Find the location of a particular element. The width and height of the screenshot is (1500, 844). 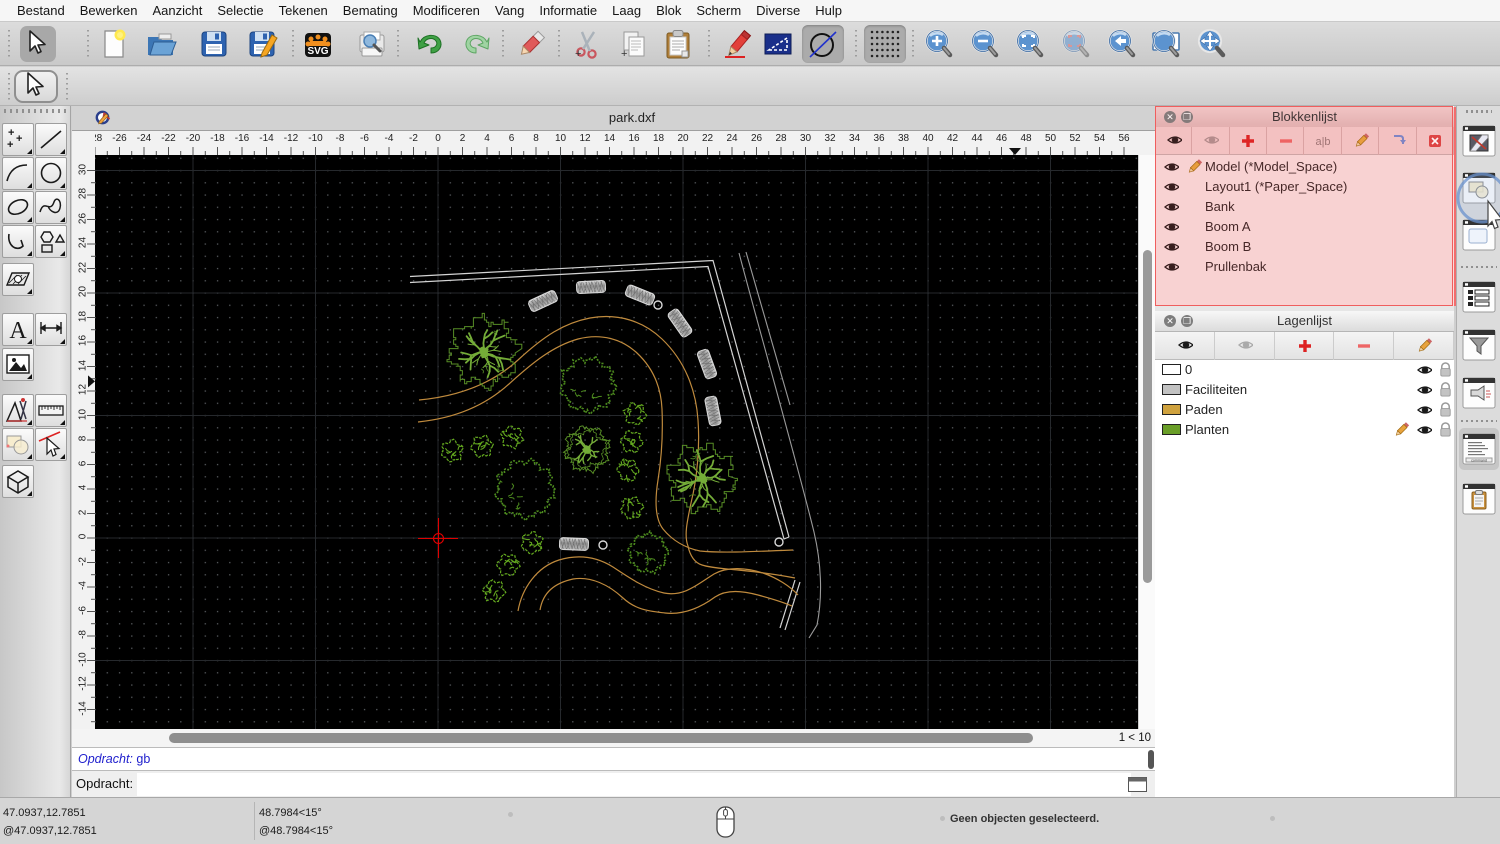

svg-text: SVG is located at coordinates (317, 51).